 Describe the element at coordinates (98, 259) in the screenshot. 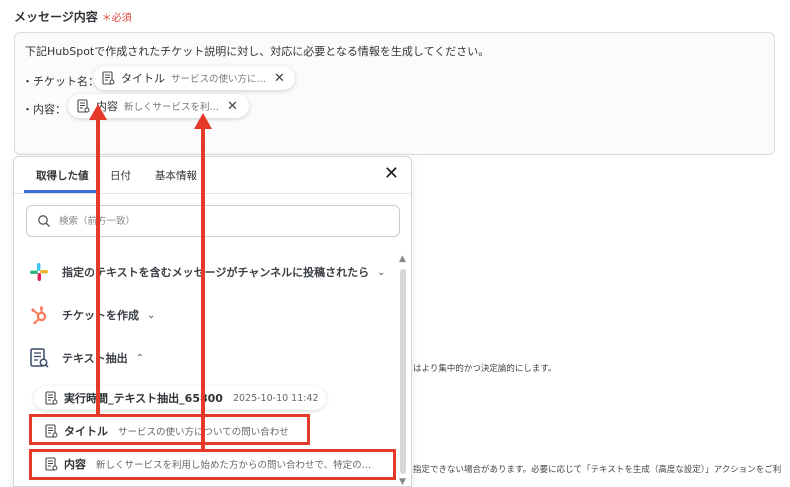

I see `arrow-to-title-chip` at that location.